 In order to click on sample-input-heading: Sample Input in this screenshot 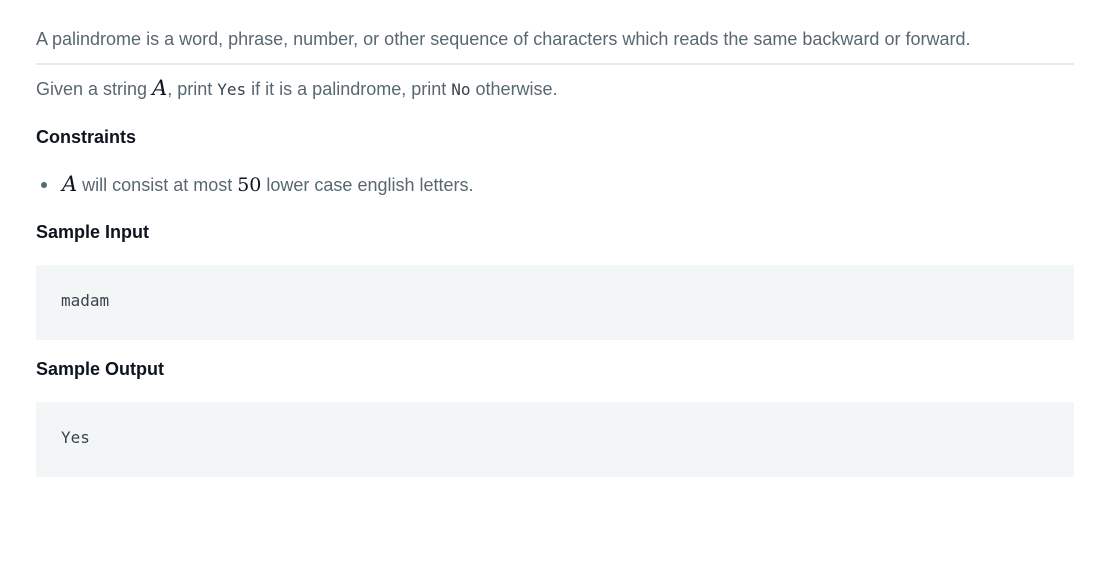, I will do `click(93, 232)`.